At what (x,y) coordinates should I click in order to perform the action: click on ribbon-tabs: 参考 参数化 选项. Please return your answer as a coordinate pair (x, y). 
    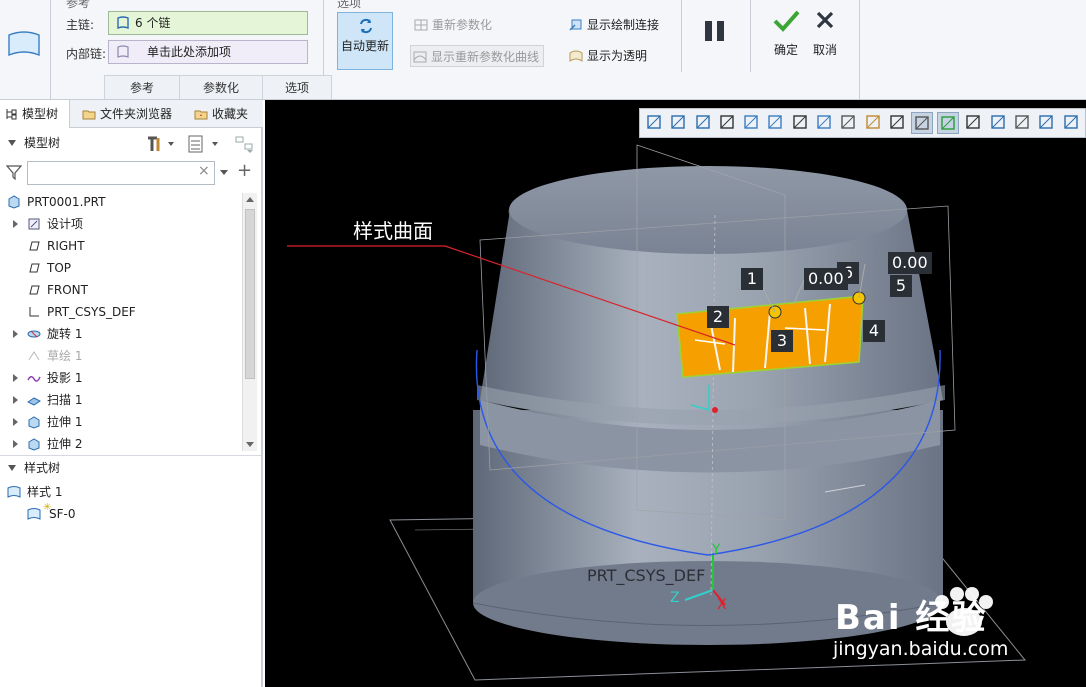
    Looking at the image, I should click on (218, 87).